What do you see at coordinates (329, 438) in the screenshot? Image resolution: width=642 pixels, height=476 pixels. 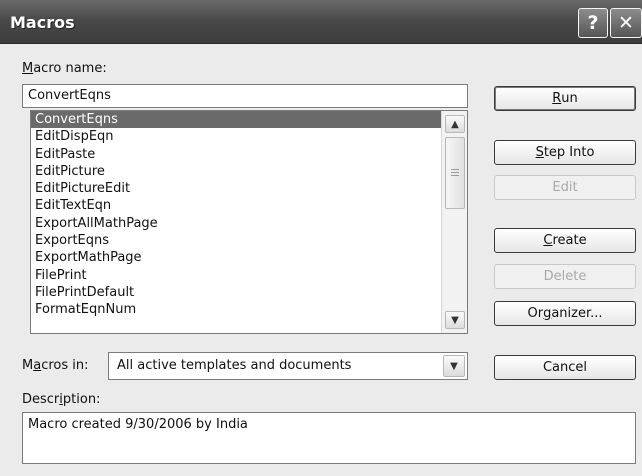 I see `description-field: Macro created 9/30/2006 by India` at bounding box center [329, 438].